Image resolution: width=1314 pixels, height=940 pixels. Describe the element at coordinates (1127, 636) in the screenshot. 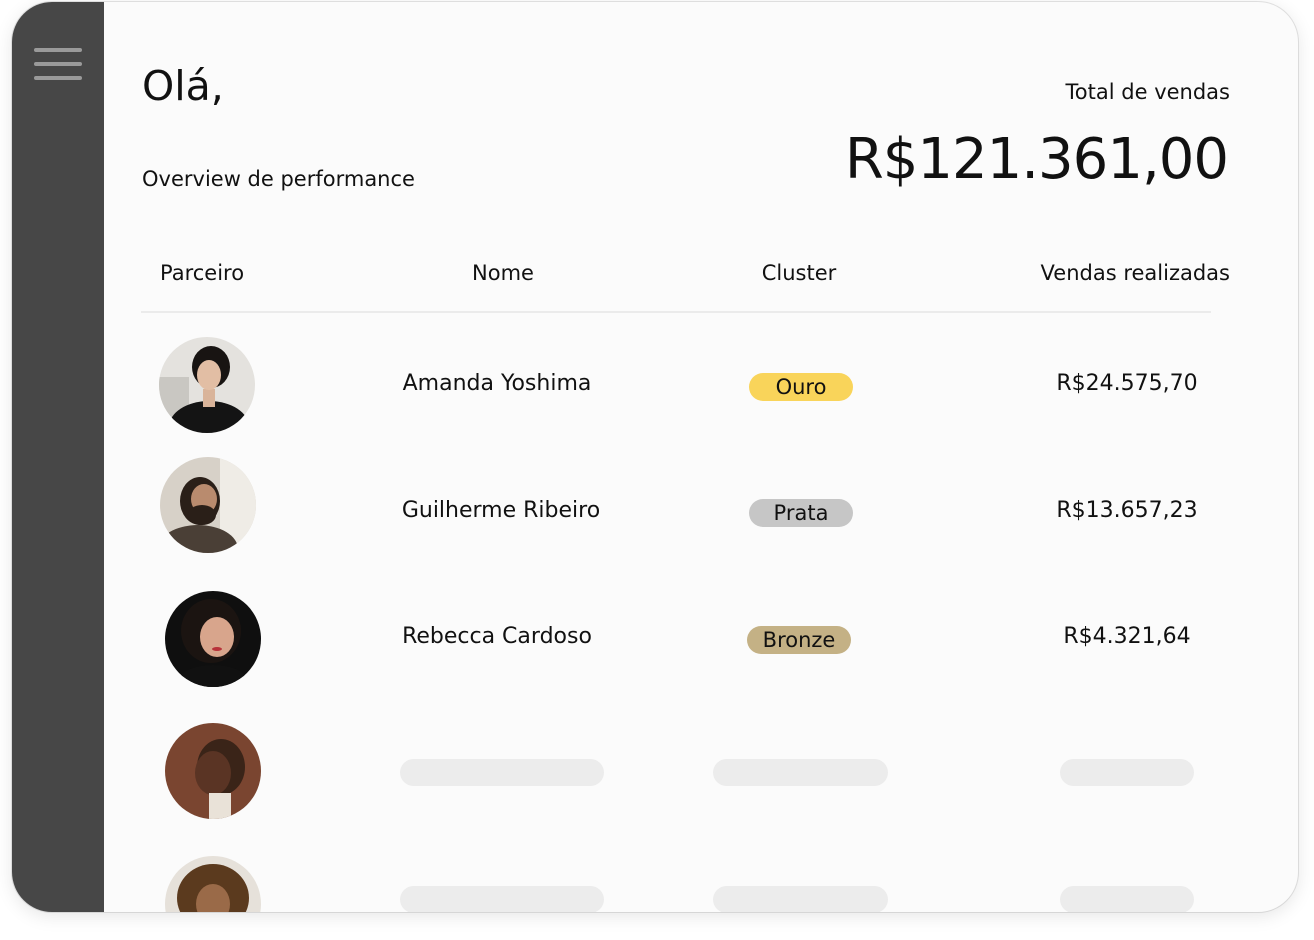

I see `row-sales: R$4.321,64` at that location.